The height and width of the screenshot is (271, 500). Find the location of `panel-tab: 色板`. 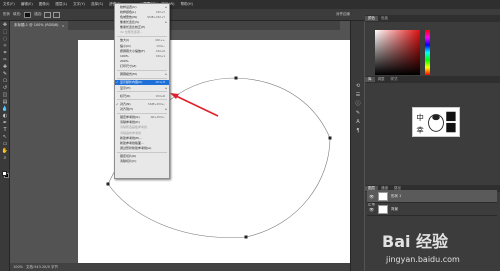

panel-tab: 色板 is located at coordinates (384, 18).